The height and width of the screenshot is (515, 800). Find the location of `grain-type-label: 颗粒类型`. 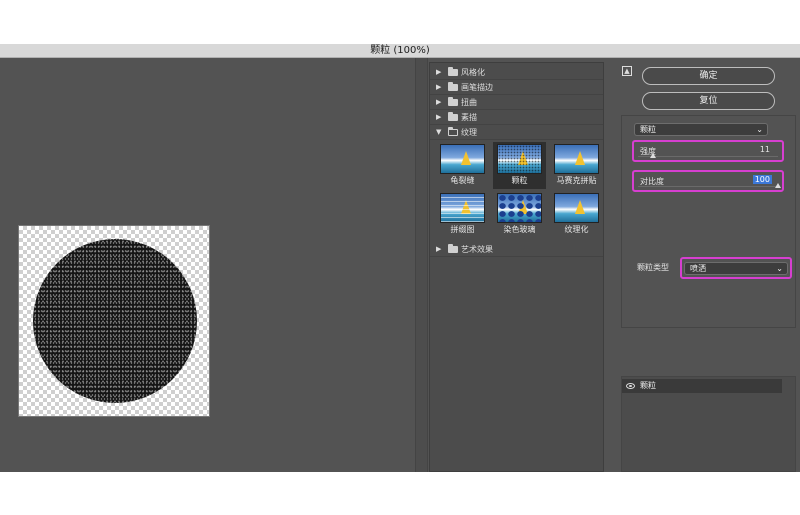

grain-type-label: 颗粒类型 is located at coordinates (653, 267).